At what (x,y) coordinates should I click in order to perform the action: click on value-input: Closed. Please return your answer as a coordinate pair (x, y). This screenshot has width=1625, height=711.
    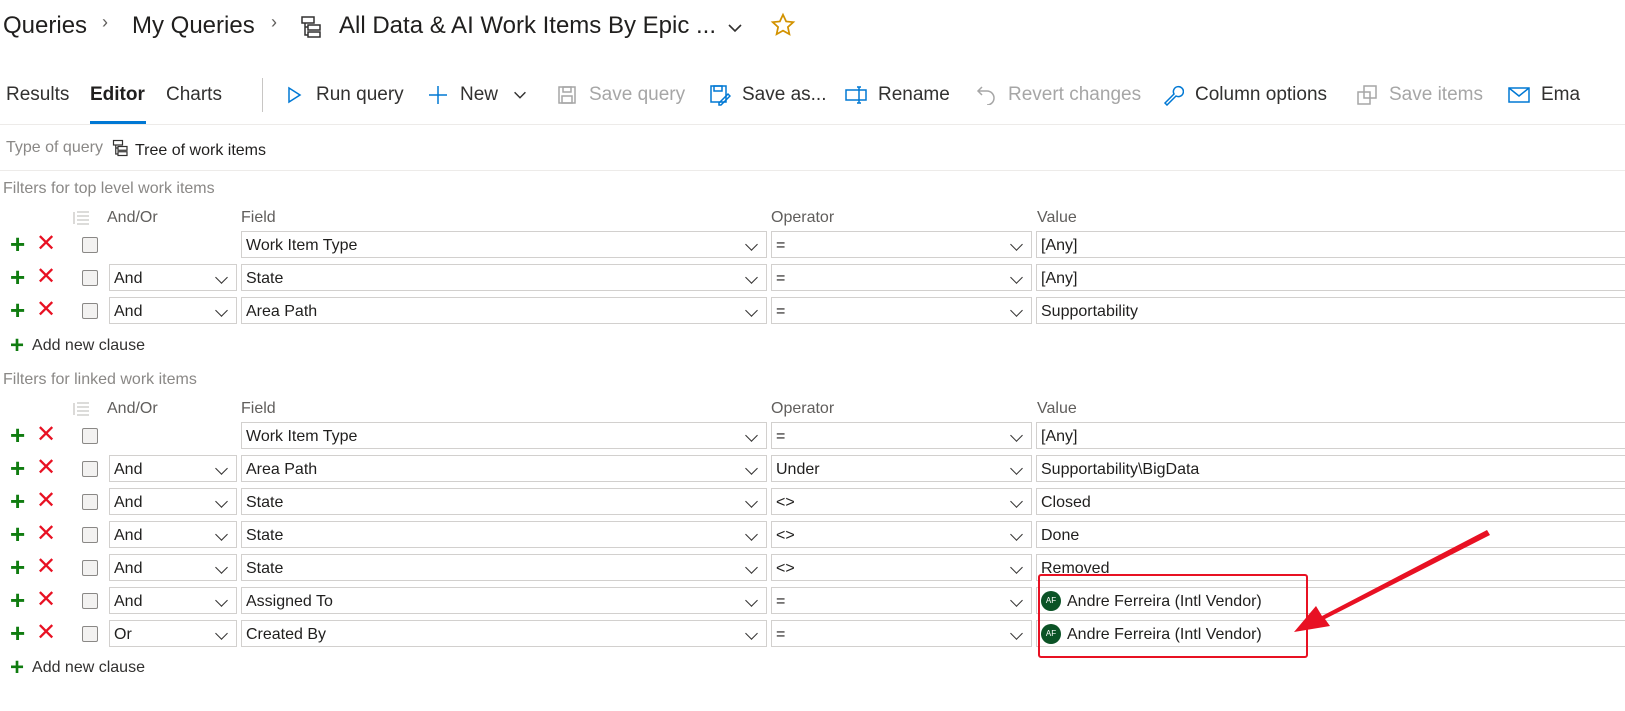
    Looking at the image, I should click on (1330, 501).